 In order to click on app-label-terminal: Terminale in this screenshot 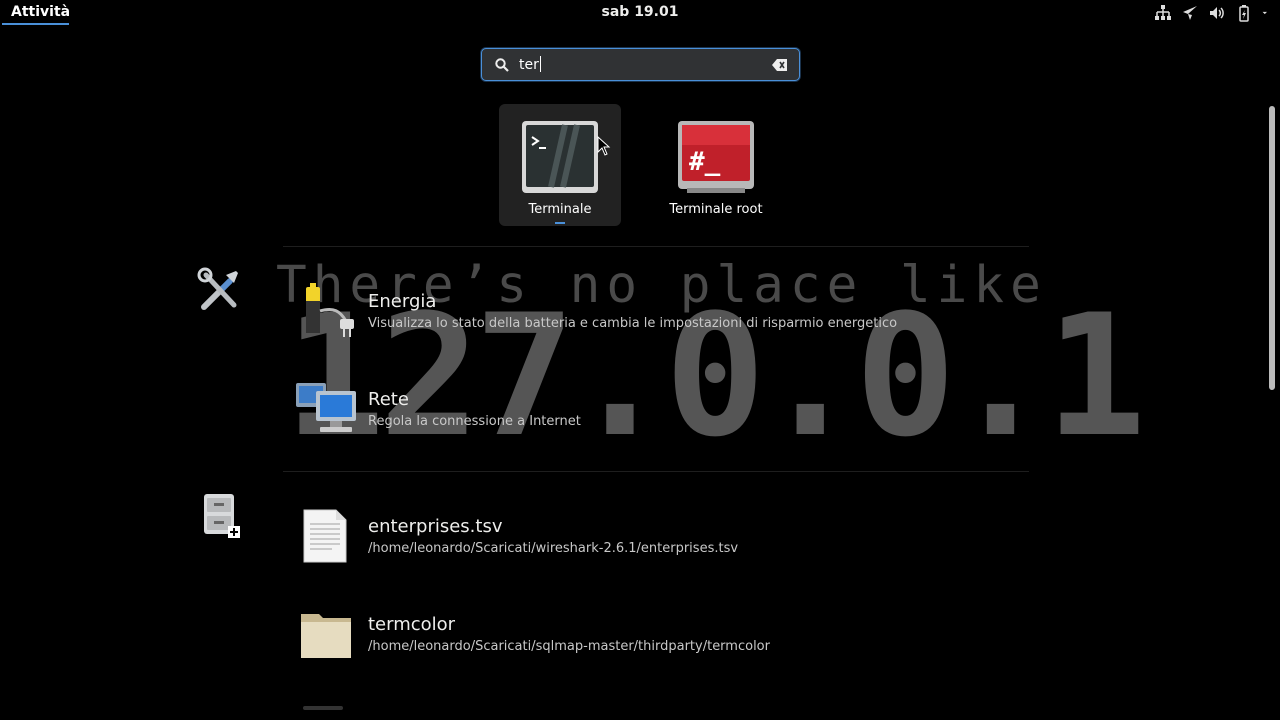, I will do `click(560, 209)`.